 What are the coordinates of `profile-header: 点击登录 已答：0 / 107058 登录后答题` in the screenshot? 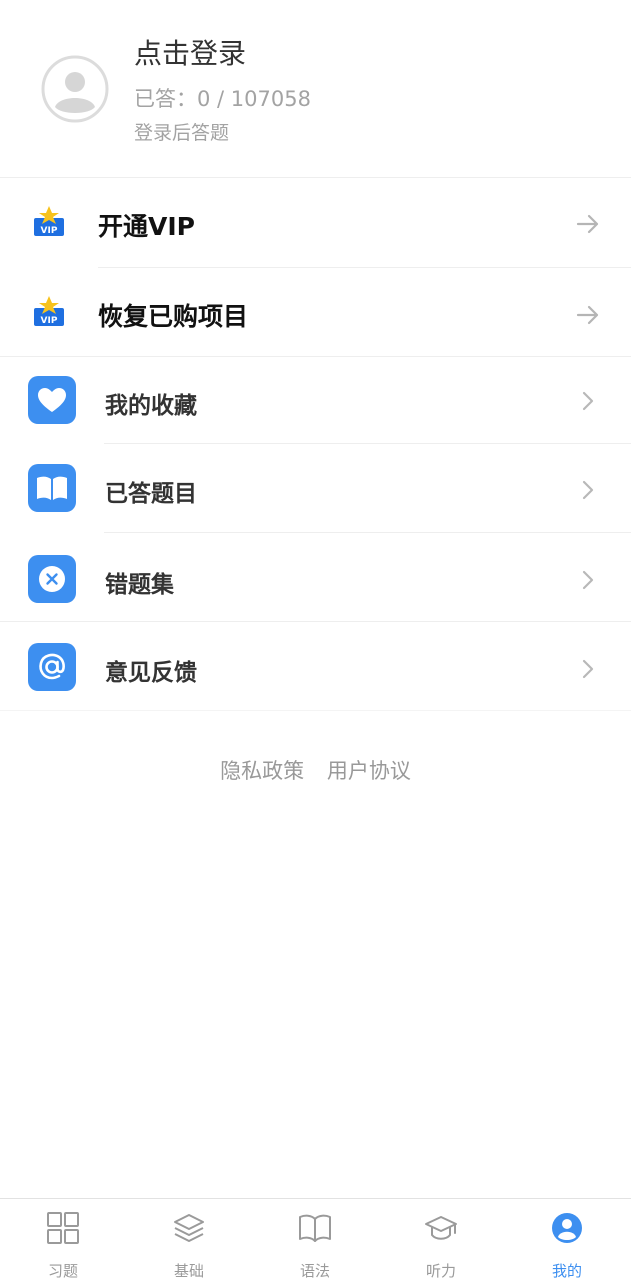 It's located at (315, 89).